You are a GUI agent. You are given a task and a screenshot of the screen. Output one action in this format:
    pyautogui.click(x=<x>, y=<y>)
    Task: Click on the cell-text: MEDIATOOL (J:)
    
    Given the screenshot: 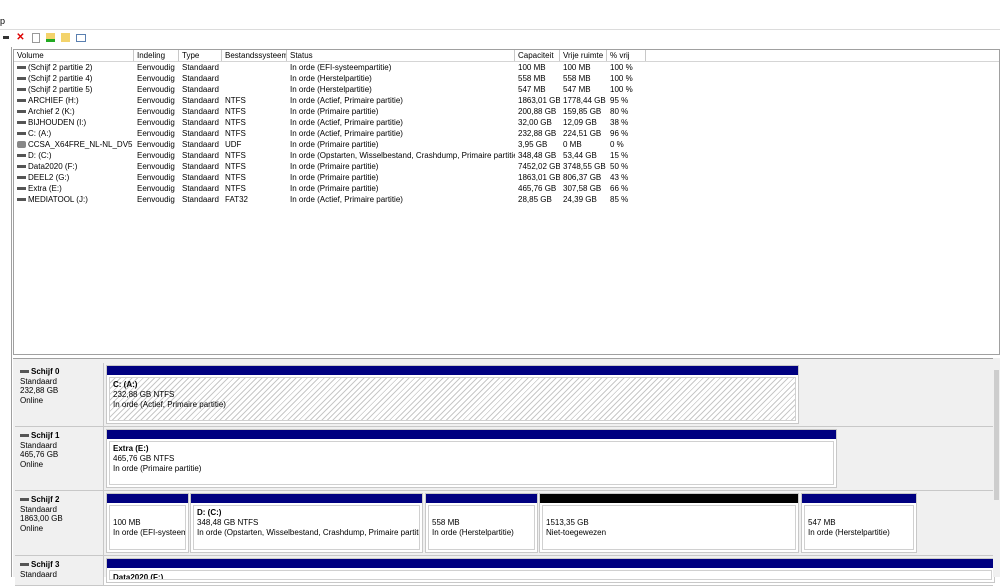 What is the action you would take?
    pyautogui.click(x=58, y=199)
    